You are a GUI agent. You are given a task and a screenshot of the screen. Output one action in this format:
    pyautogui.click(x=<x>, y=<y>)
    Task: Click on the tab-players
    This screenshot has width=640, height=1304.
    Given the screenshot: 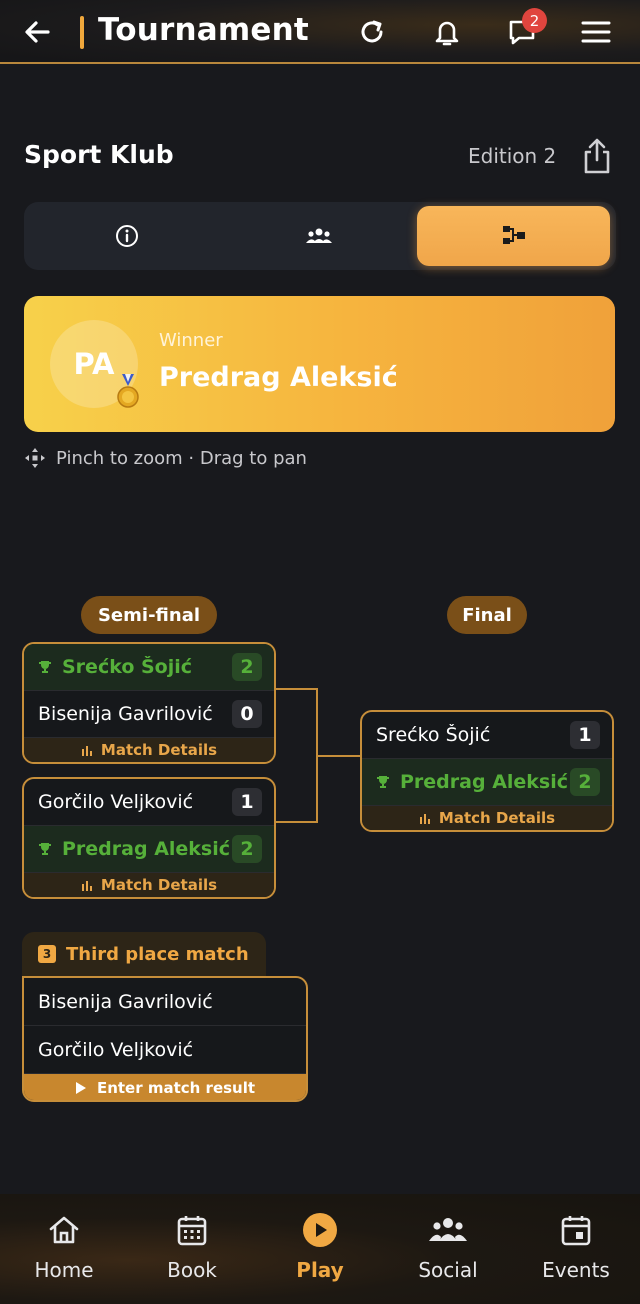 What is the action you would take?
    pyautogui.click(x=319, y=236)
    